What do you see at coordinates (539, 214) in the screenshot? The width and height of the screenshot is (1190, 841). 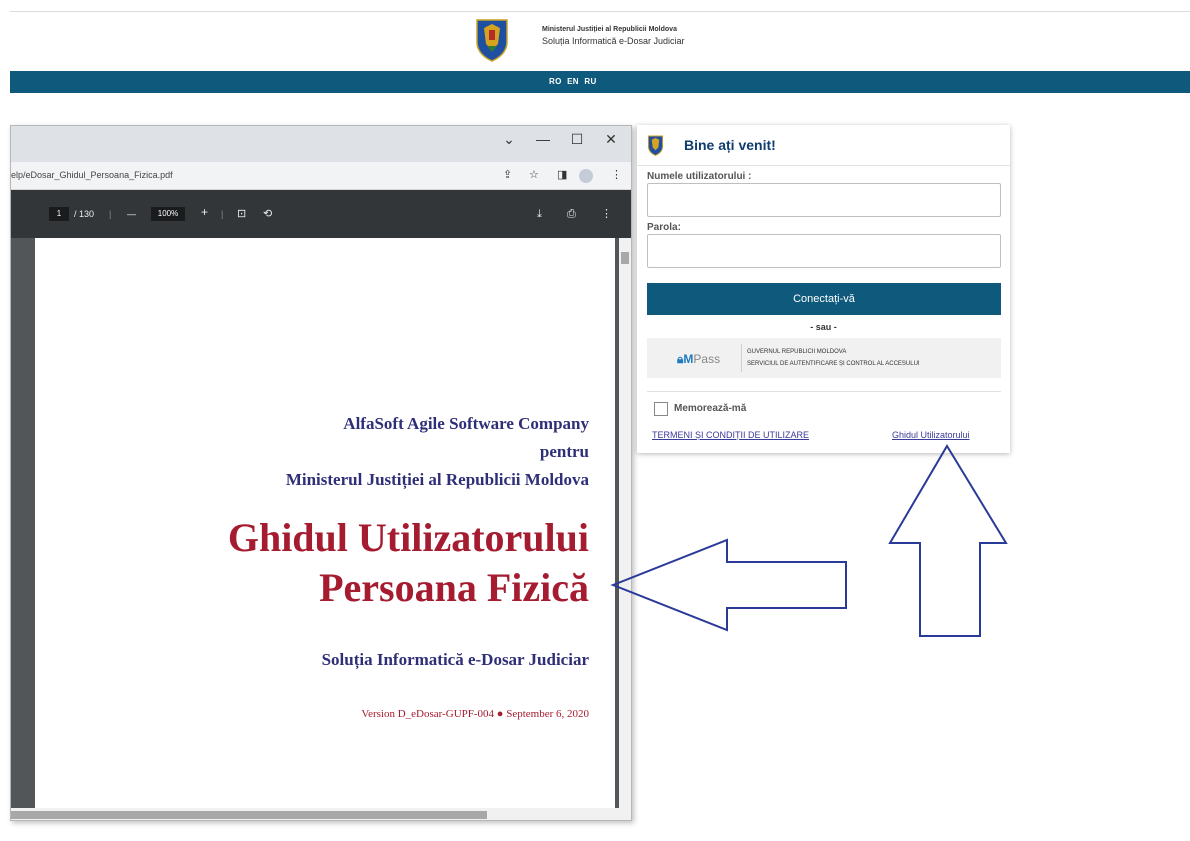 I see `download-icon: ⤓` at bounding box center [539, 214].